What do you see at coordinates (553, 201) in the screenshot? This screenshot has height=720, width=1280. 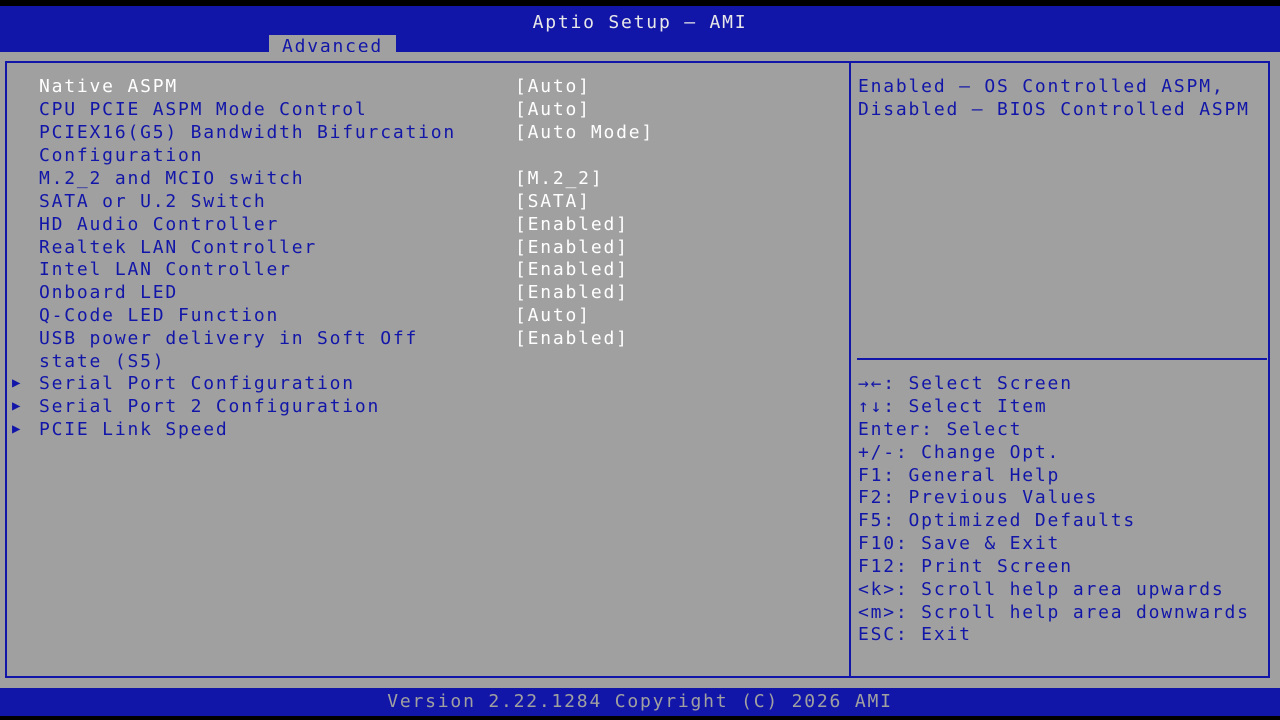 I see `setting-value: [SATA]` at bounding box center [553, 201].